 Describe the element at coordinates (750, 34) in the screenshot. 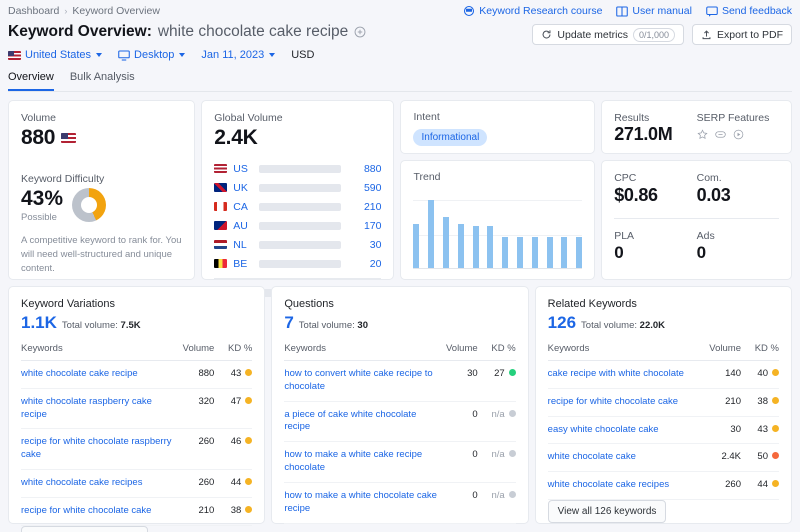

I see `export-pdf-label: Export to PDF` at that location.